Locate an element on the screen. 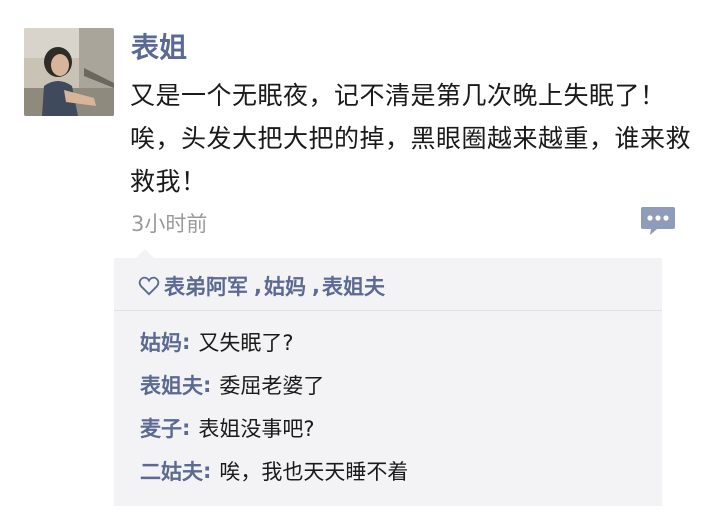  avatar is located at coordinates (69, 72).